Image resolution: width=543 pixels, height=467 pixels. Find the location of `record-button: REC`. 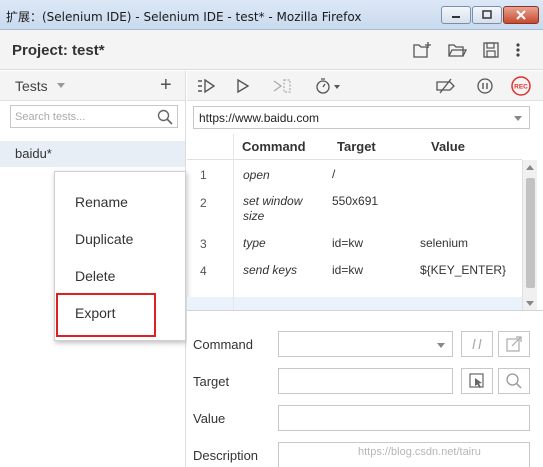

record-button: REC is located at coordinates (521, 86).